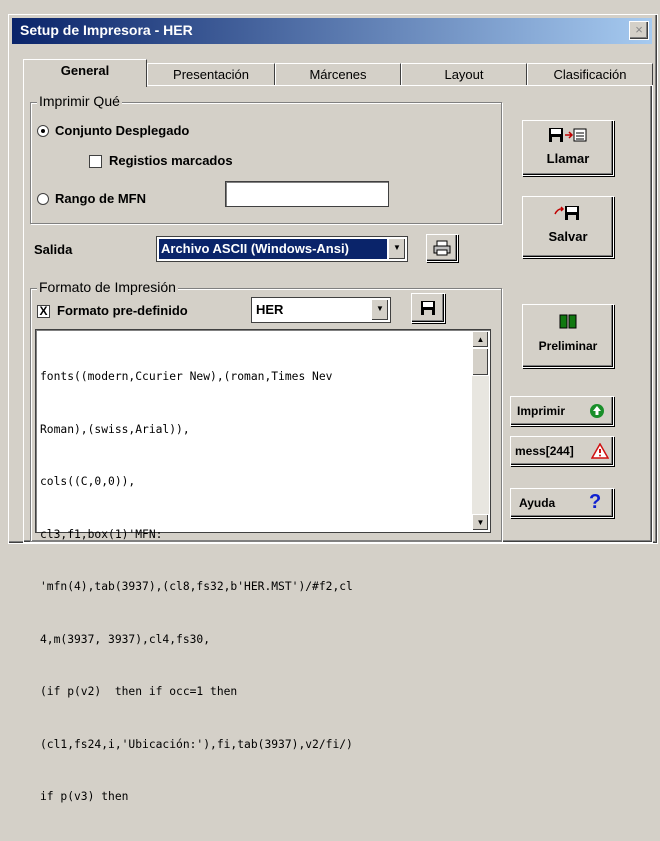 This screenshot has height=841, width=660. Describe the element at coordinates (122, 310) in the screenshot. I see `predefinido-label: Formato pre-definido` at that location.